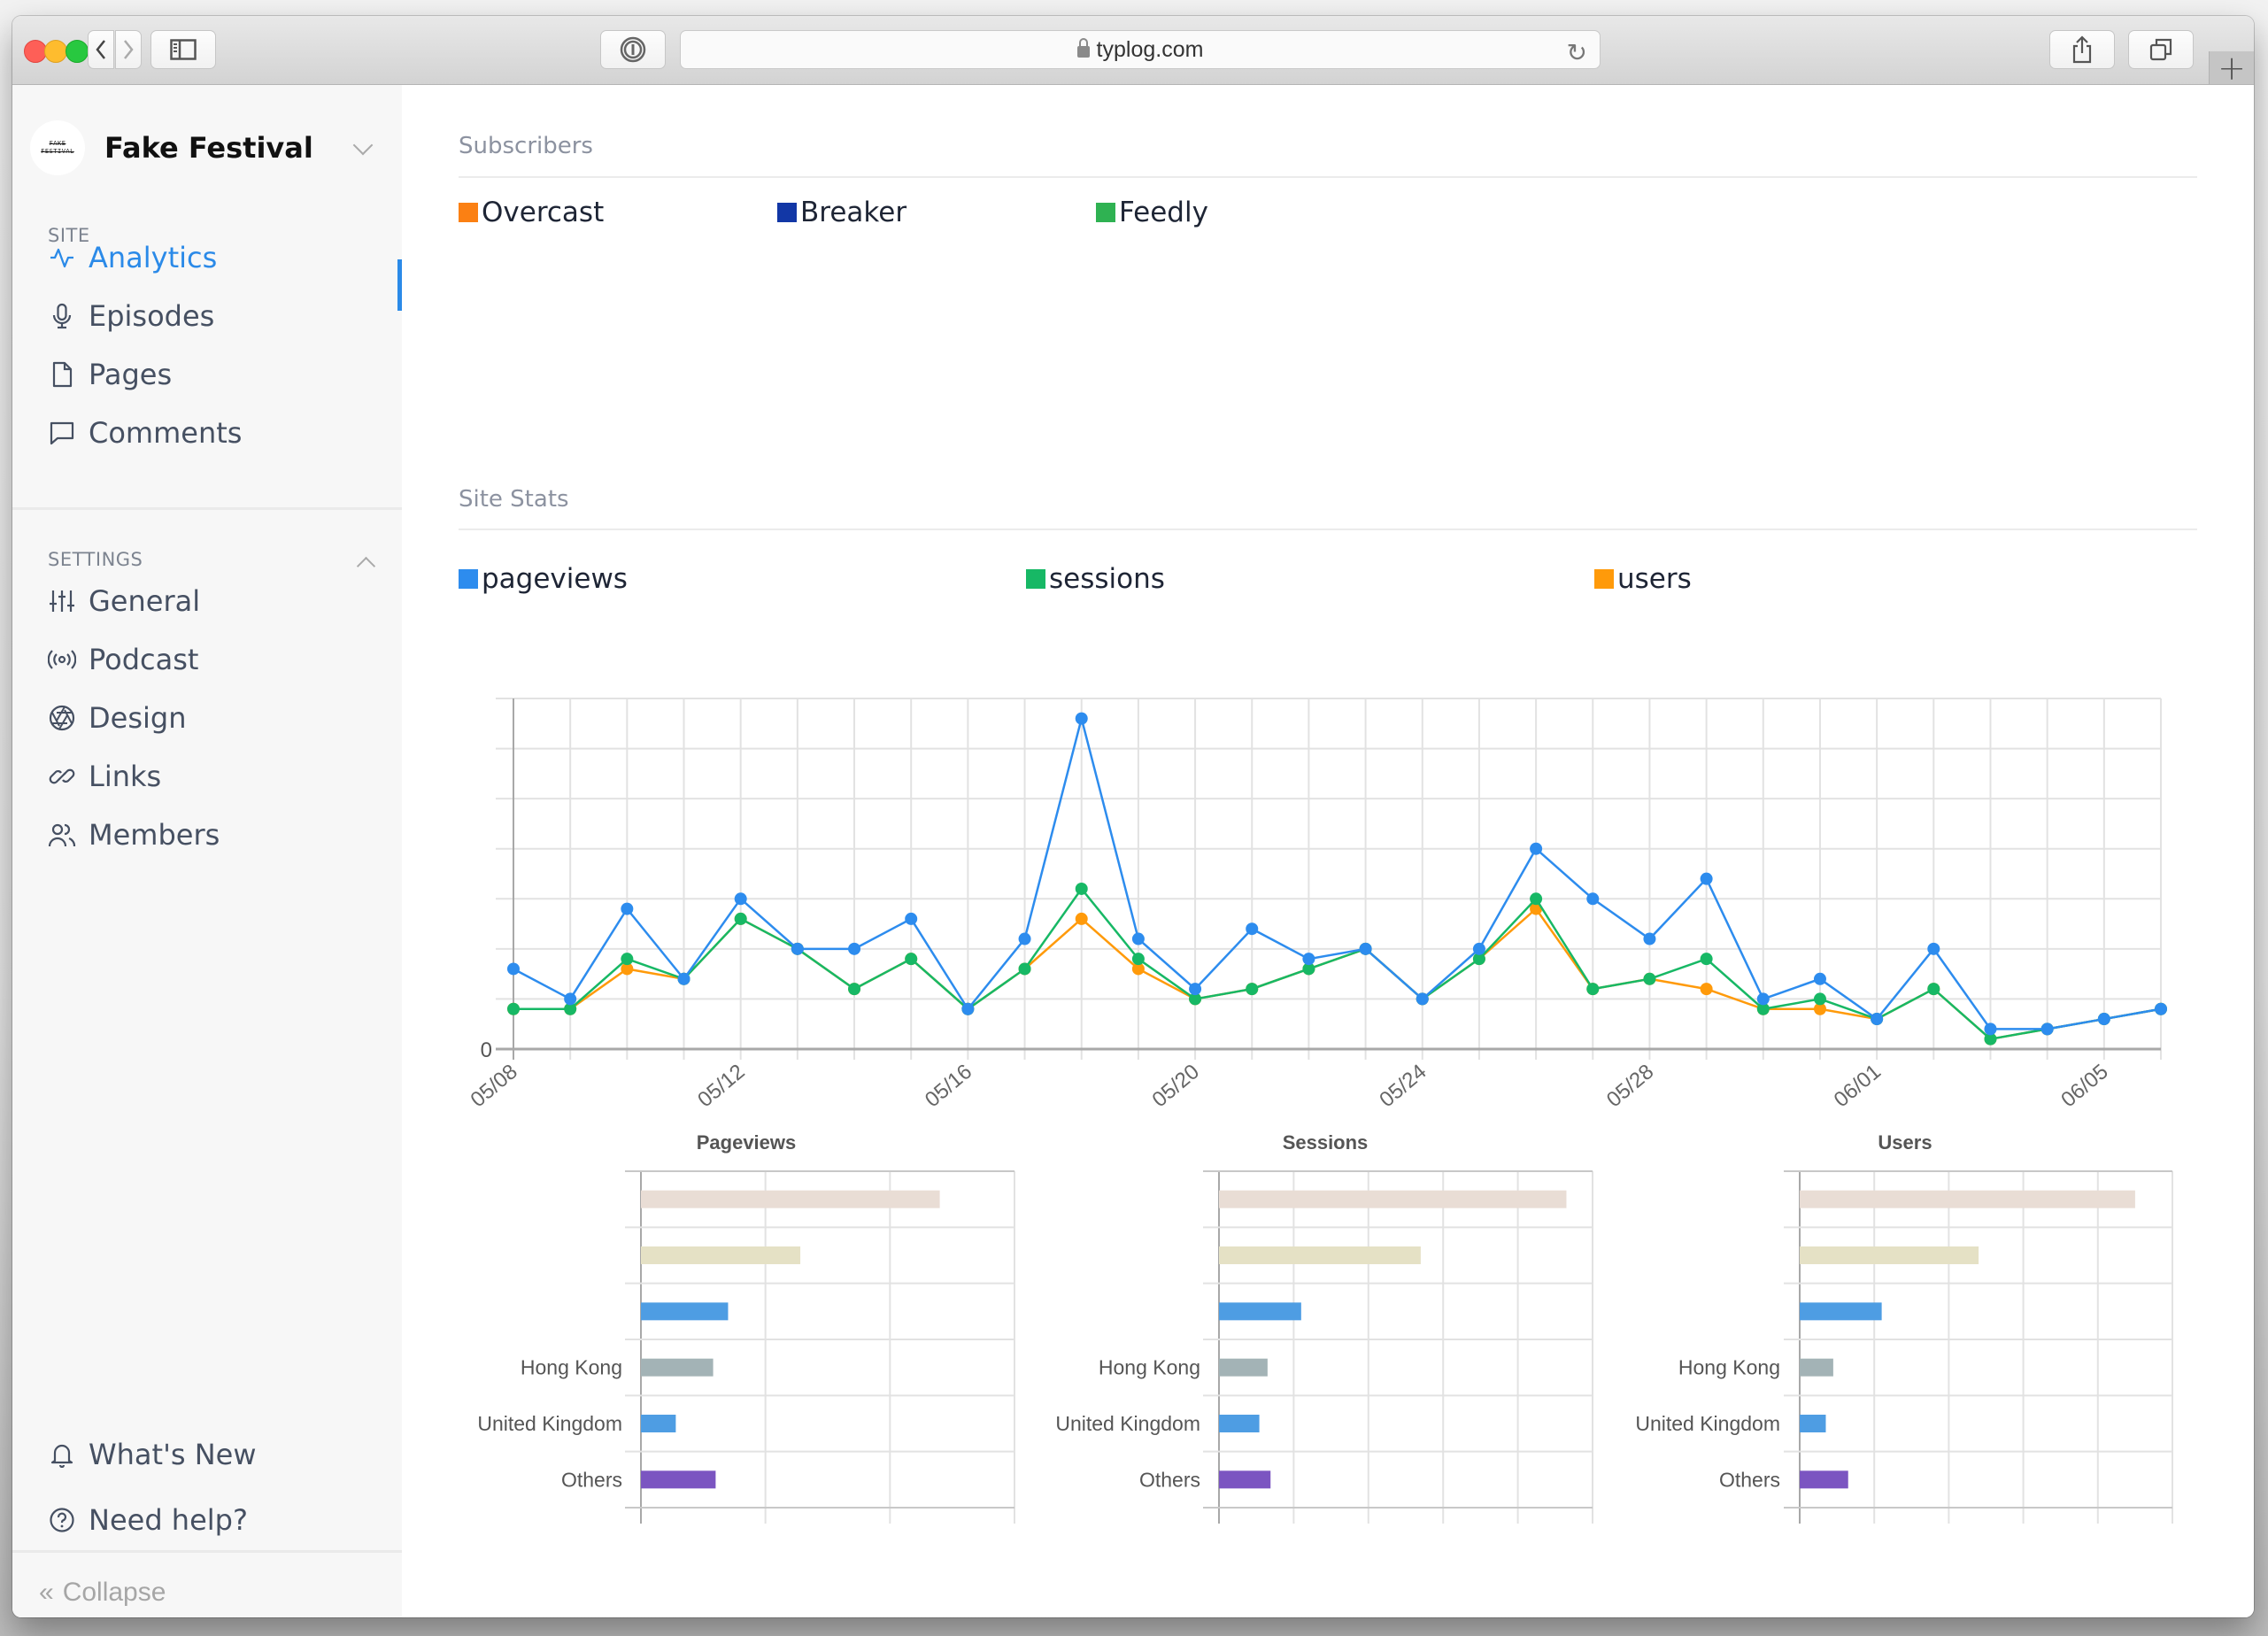  Describe the element at coordinates (208, 148) in the screenshot. I see `site-name: Fake Festival` at that location.